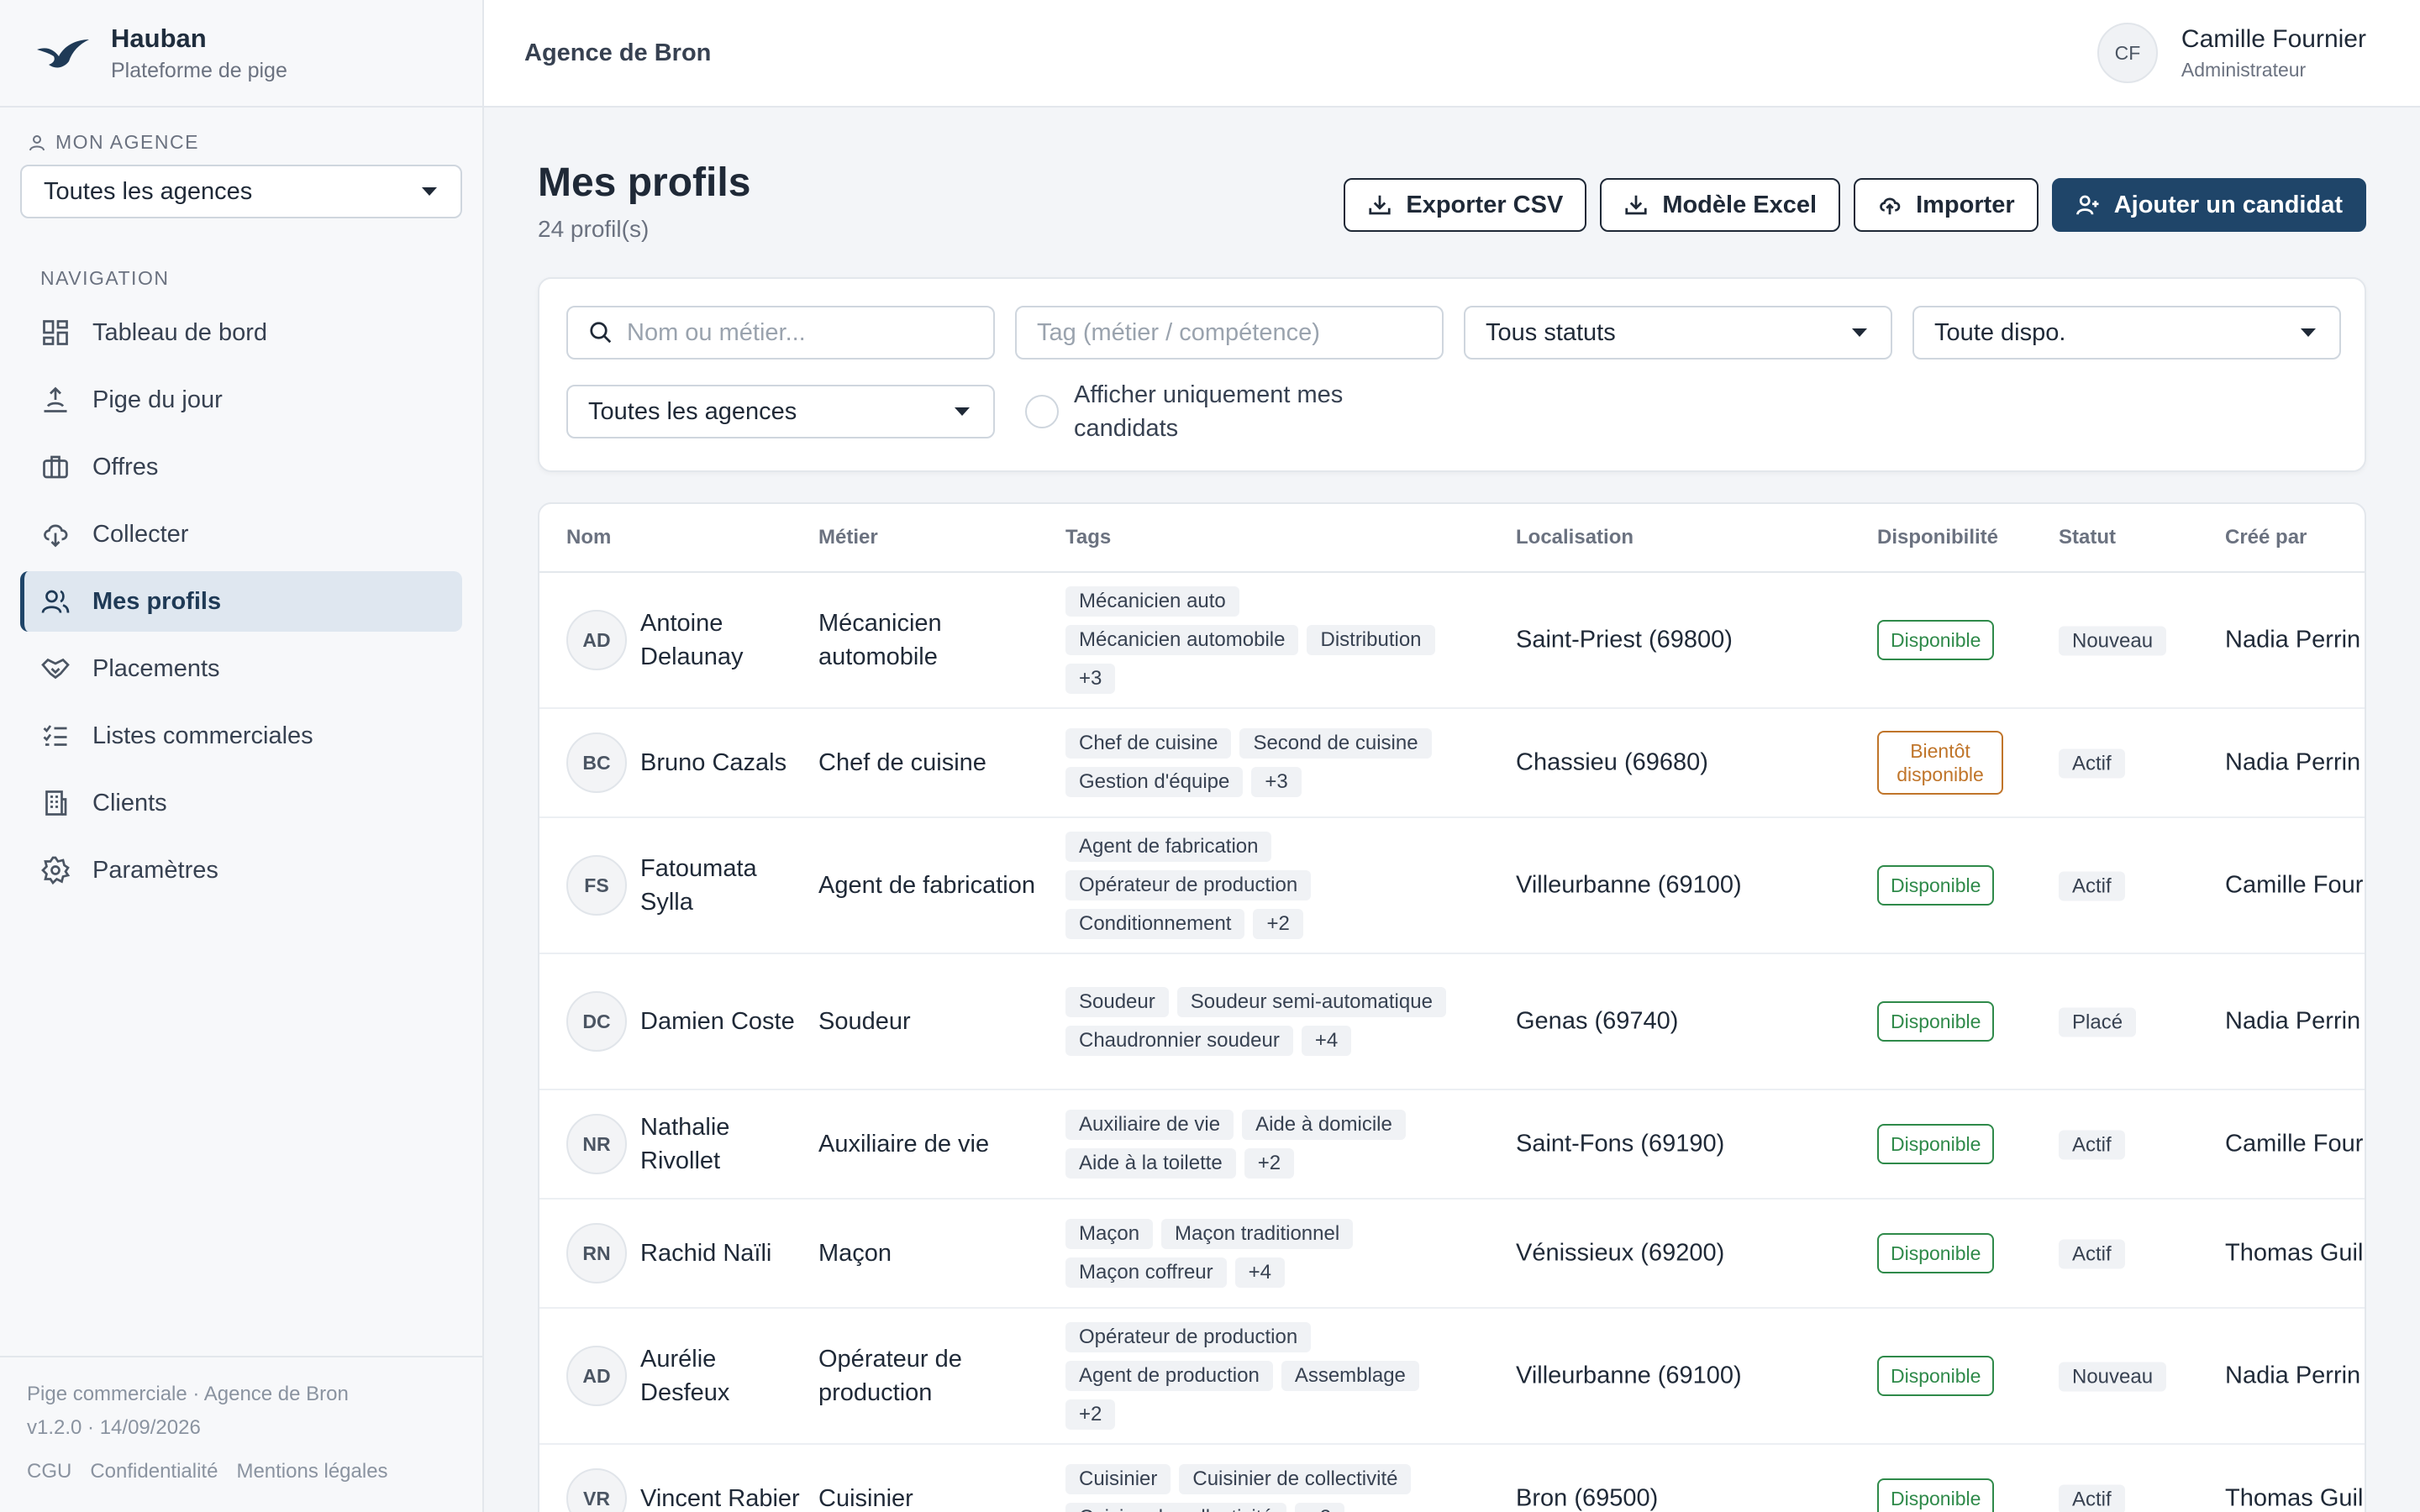 This screenshot has height=1512, width=2420. Describe the element at coordinates (597, 640) in the screenshot. I see `avatar: AD` at that location.